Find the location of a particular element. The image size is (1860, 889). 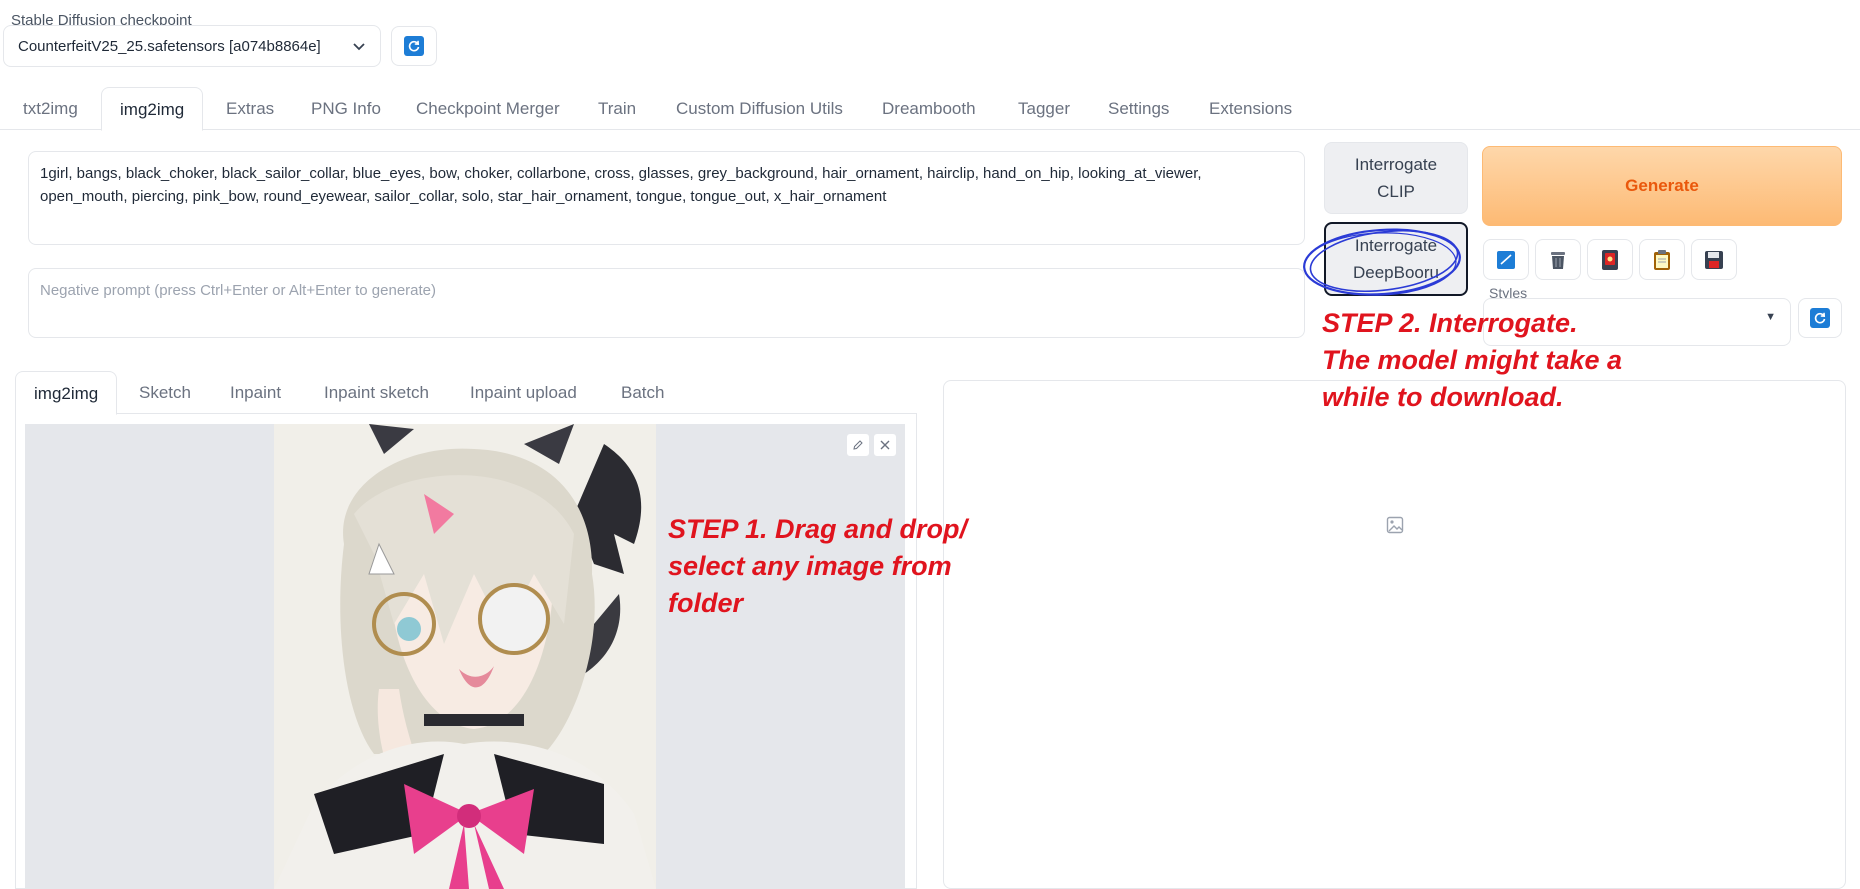

clipboard-icon is located at coordinates (1662, 259).